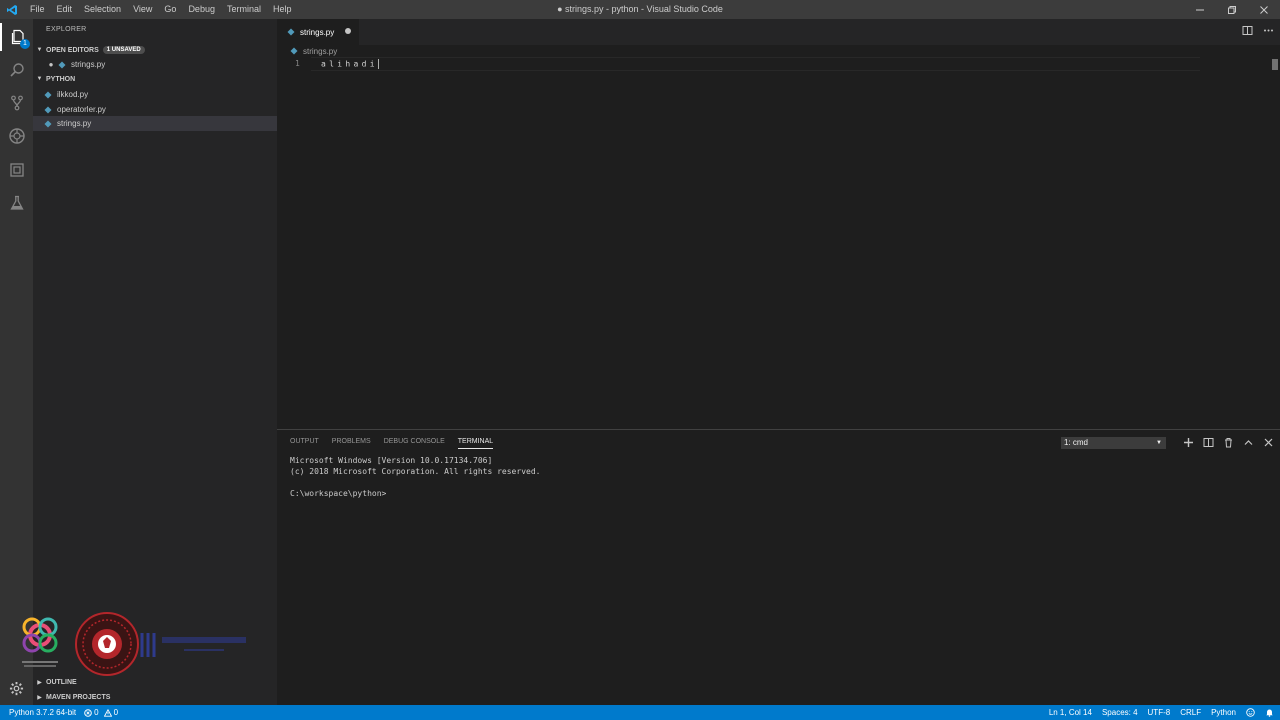 This screenshot has height=720, width=1280. I want to click on search-icon, so click(16, 70).